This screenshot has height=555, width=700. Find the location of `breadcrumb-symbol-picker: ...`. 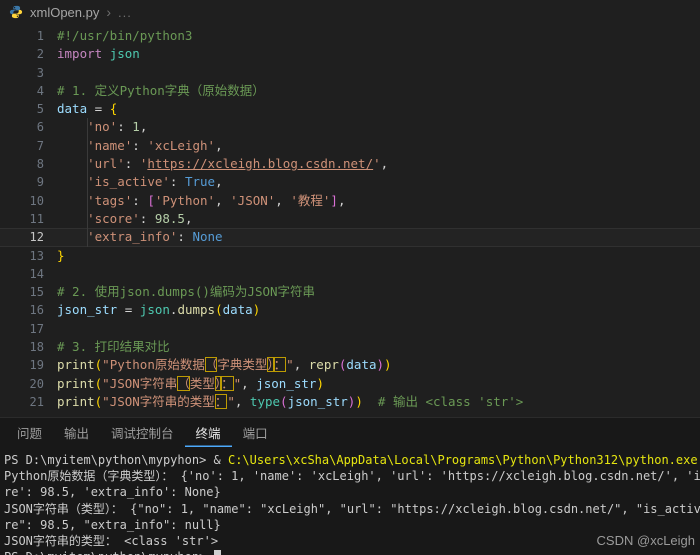

breadcrumb-symbol-picker: ... is located at coordinates (125, 12).